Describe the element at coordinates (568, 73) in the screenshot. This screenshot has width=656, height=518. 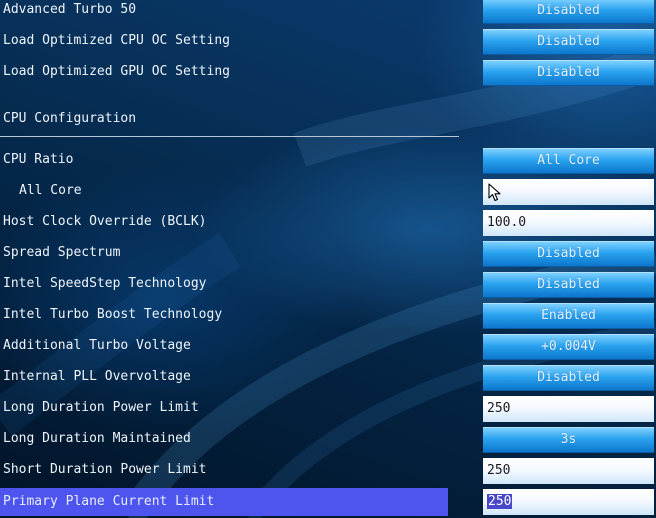
I see `load-optimized-gpu-oc-dropdown: Disabled` at that location.